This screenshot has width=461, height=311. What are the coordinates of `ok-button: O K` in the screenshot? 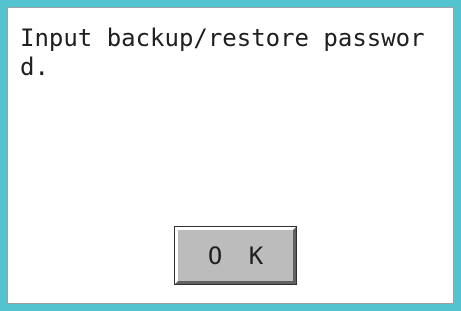 It's located at (235, 255).